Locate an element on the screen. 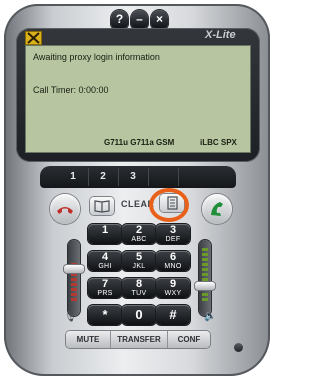 This screenshot has height=379, width=320. key-6: 6 MNO is located at coordinates (173, 261).